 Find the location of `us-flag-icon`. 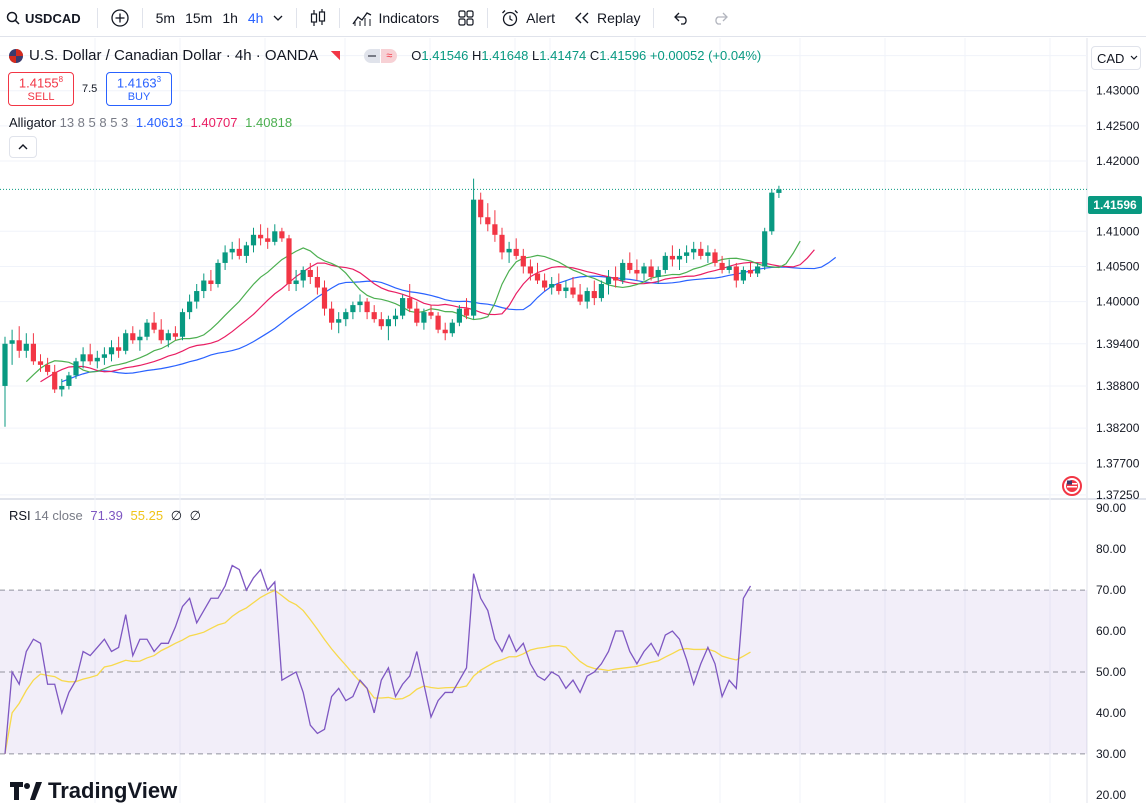

us-flag-icon is located at coordinates (1072, 486).